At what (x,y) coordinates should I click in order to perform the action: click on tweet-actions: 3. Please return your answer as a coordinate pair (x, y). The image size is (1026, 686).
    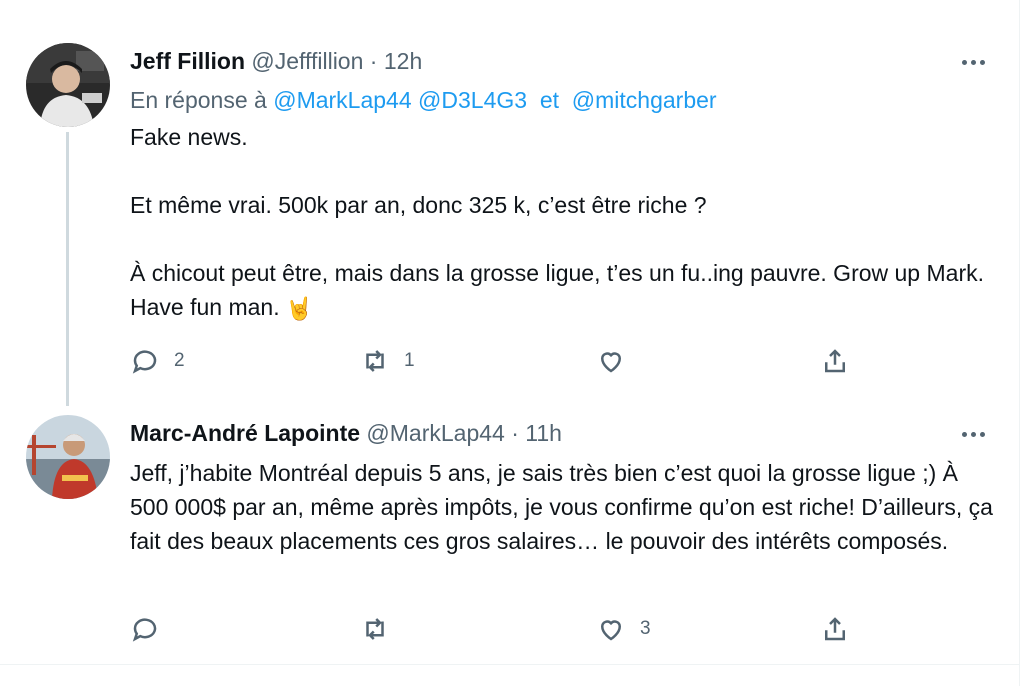
    Looking at the image, I should click on (500, 629).